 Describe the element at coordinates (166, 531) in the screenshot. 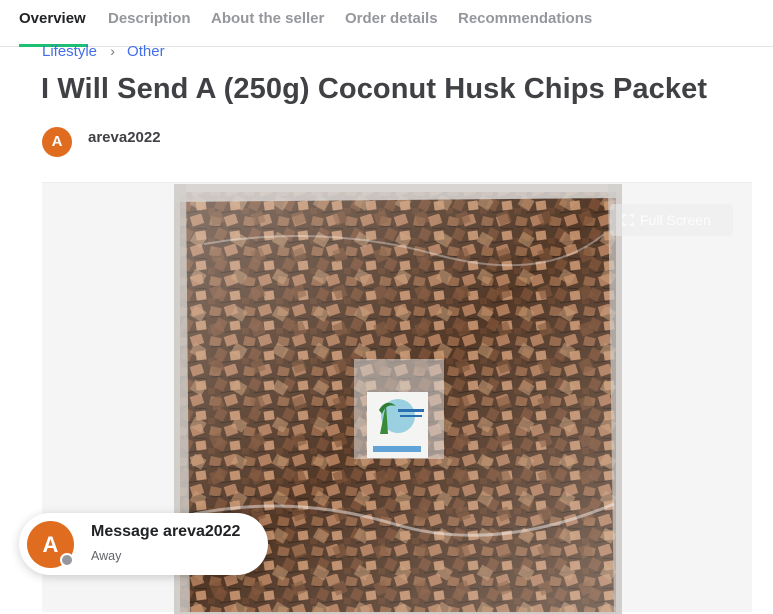

I see `message-seller-label: Message areva2022` at that location.